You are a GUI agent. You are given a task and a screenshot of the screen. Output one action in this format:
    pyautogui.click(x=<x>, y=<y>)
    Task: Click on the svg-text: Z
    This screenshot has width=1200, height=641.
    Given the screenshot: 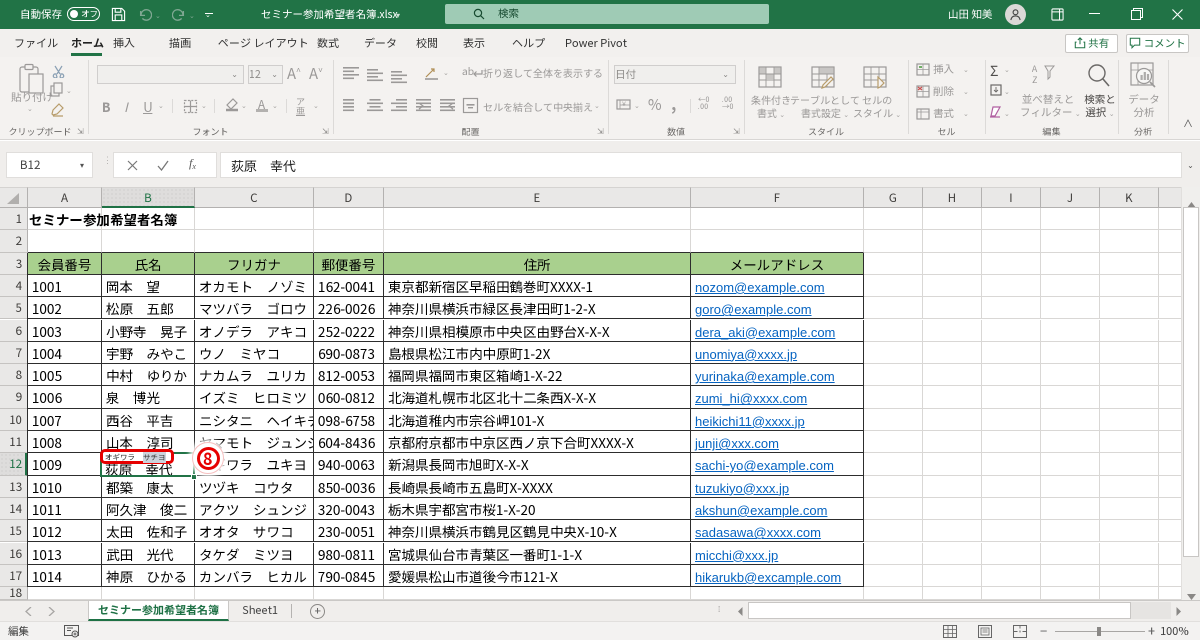 What is the action you would take?
    pyautogui.click(x=1035, y=79)
    